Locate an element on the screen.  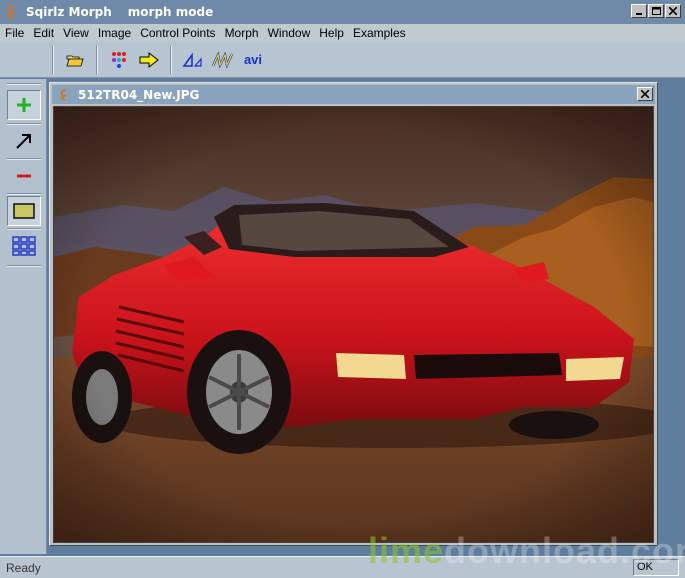
app-title: Sqirlz Morph is located at coordinates (69, 12).